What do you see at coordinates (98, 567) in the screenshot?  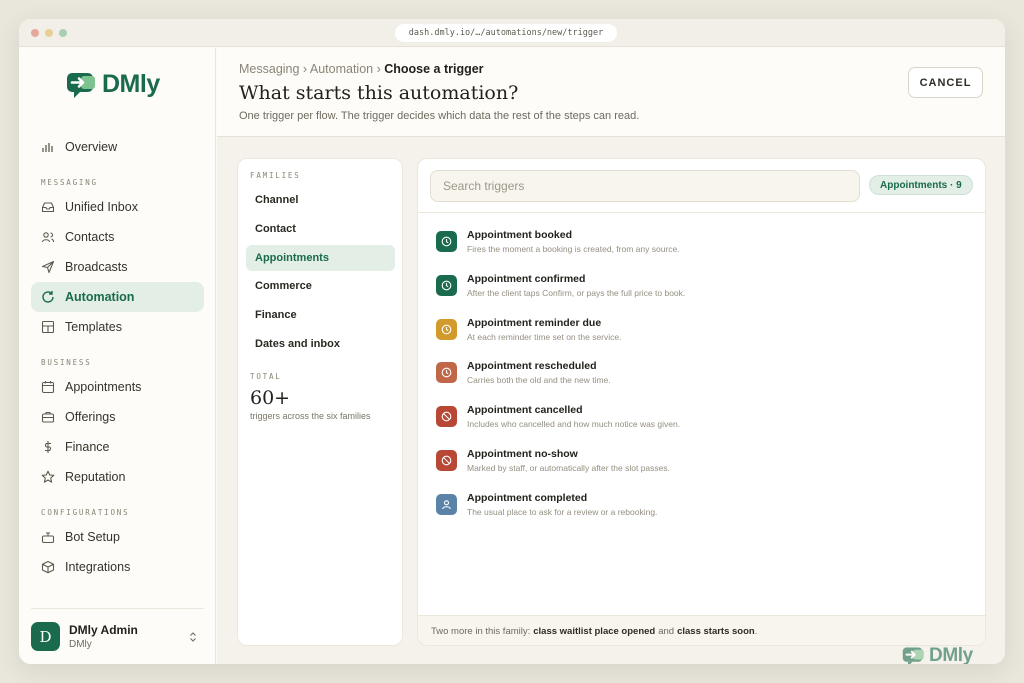 I see `sidebar-item-label: Integrations` at bounding box center [98, 567].